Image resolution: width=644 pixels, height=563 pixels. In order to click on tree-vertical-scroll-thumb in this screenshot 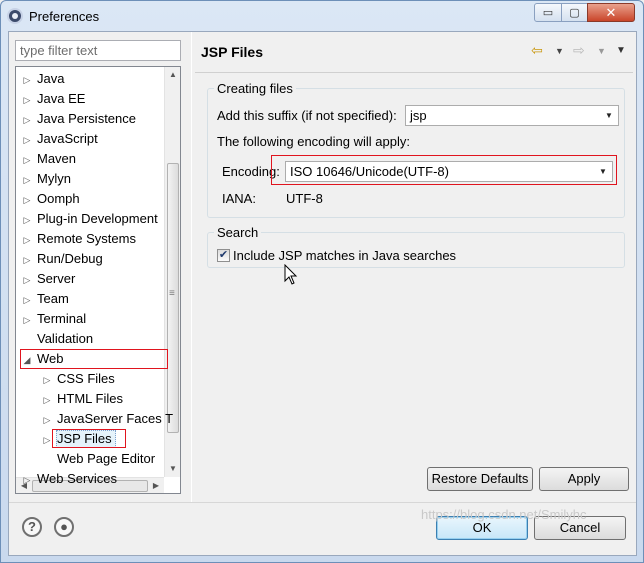, I will do `click(173, 298)`.